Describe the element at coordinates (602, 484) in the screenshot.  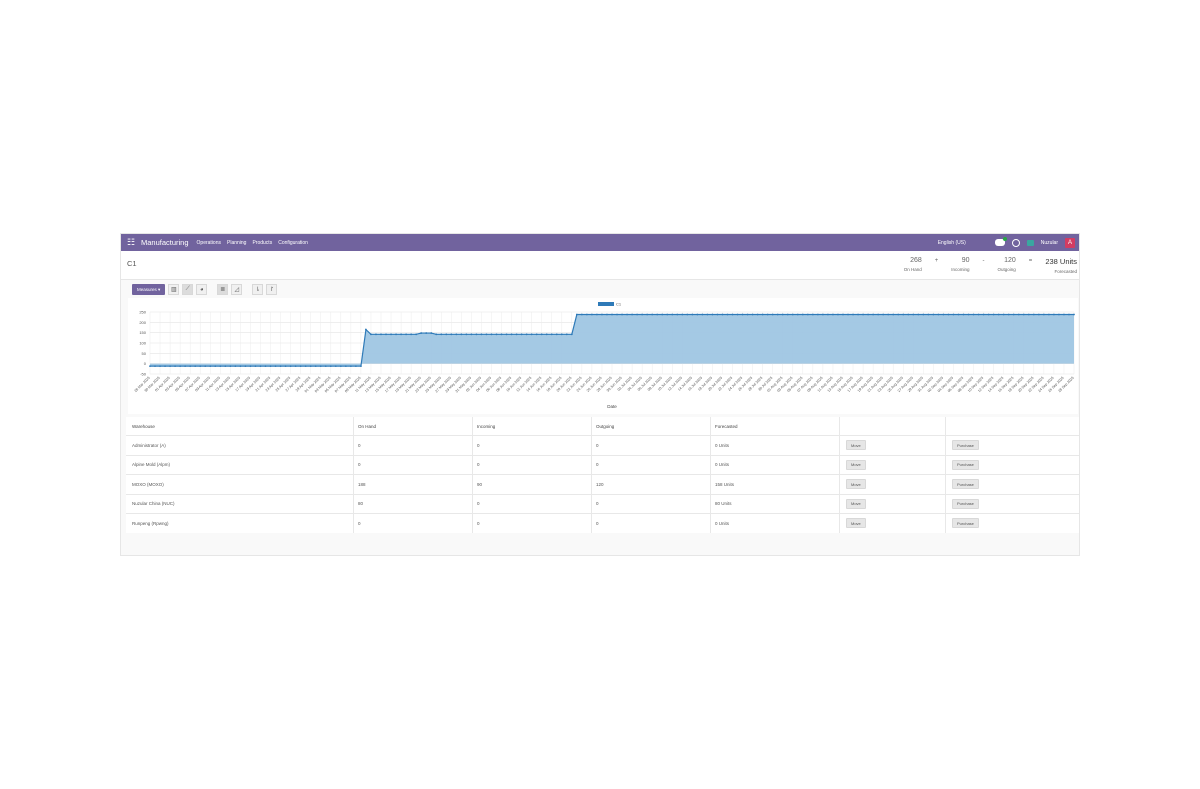
I see `table-row: MOXO (MOXO) 188 90 120 158 Units Move Purchase` at that location.